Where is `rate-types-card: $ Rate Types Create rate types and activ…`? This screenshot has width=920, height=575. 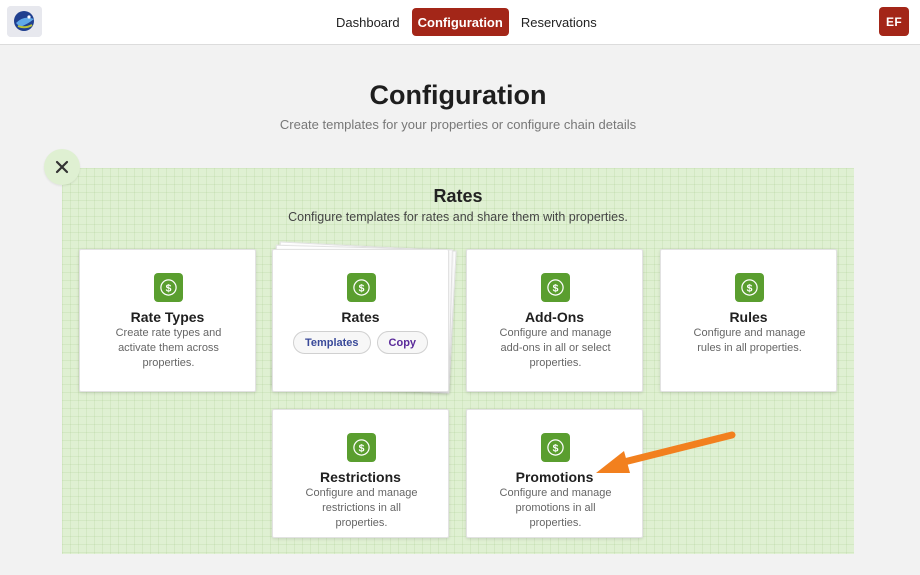
rate-types-card: $ Rate Types Create rate types and activ… is located at coordinates (167, 320).